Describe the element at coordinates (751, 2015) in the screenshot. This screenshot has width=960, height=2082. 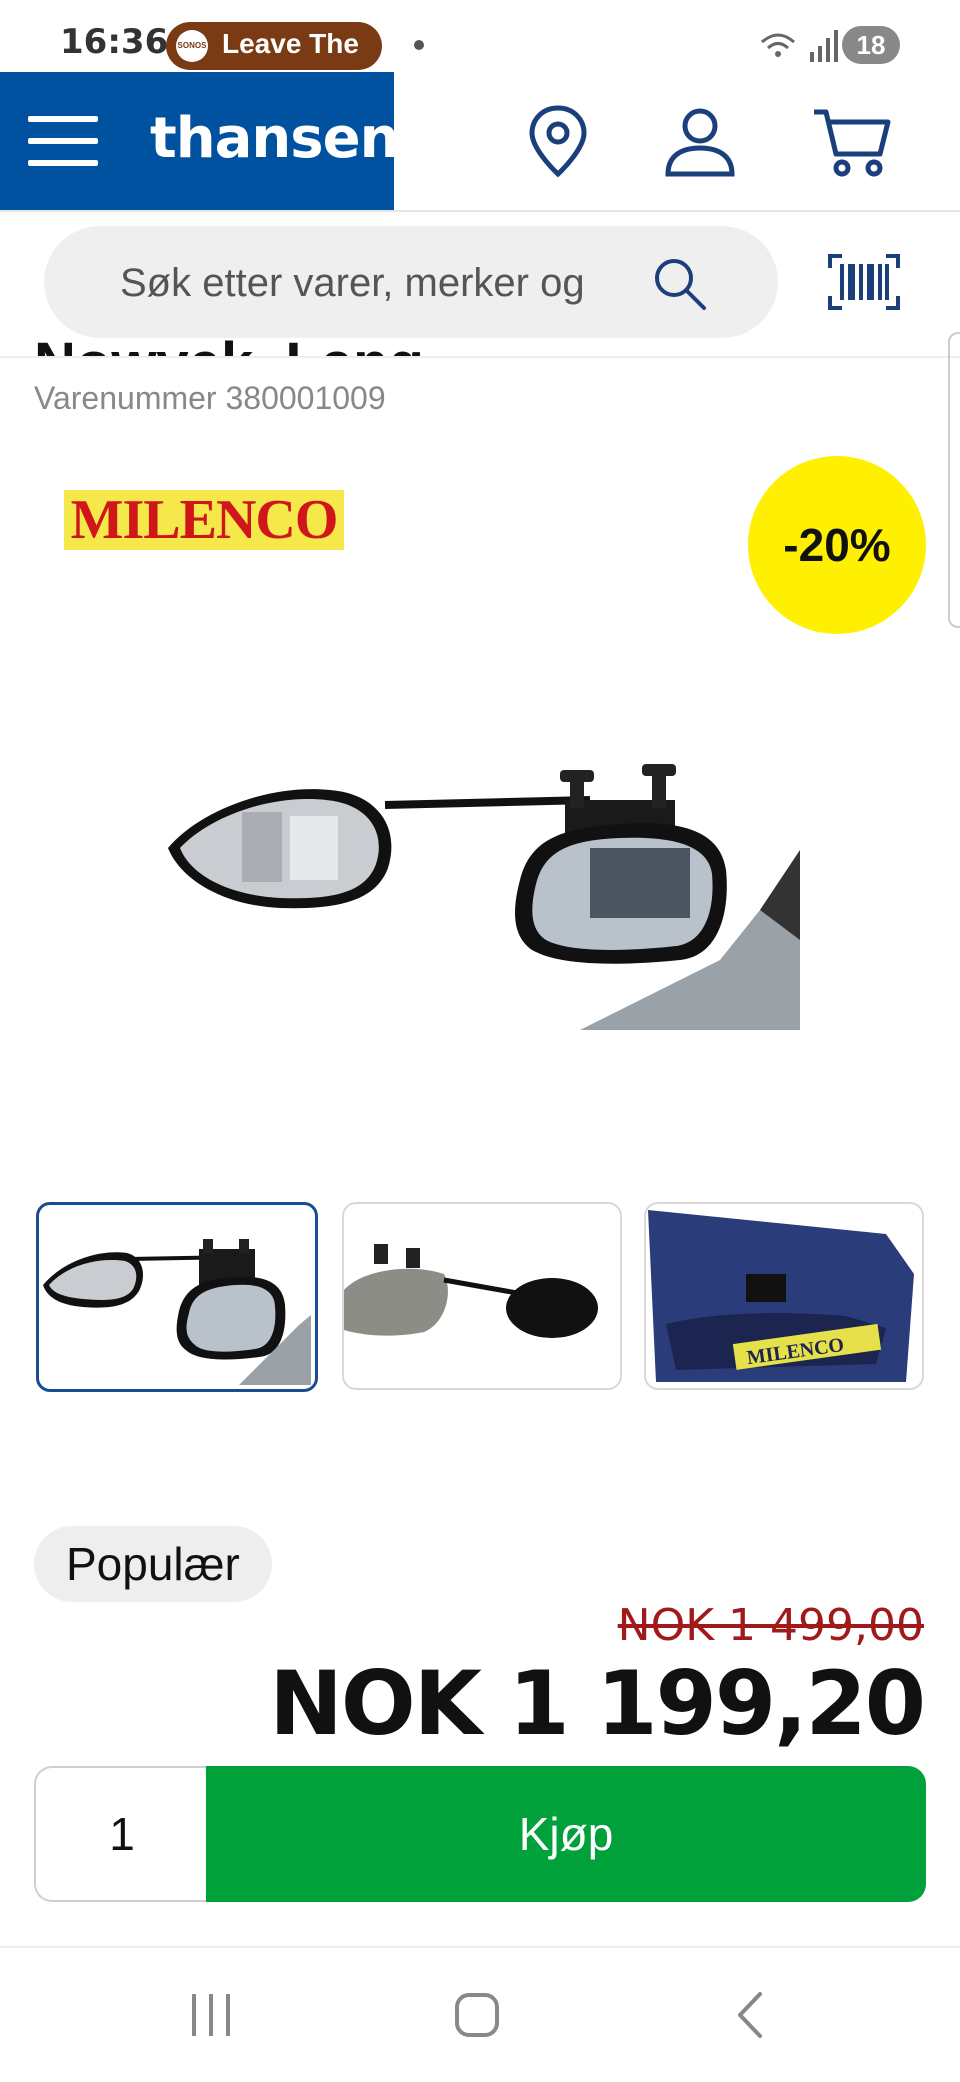
I see `back-icon` at that location.